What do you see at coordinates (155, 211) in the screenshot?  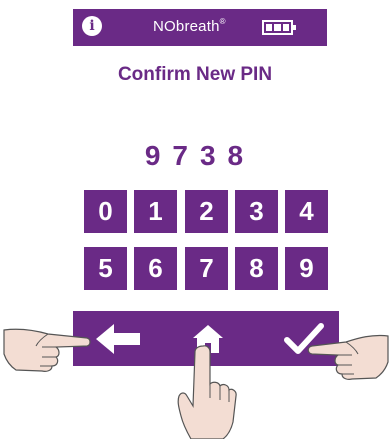 I see `key-1: 1` at bounding box center [155, 211].